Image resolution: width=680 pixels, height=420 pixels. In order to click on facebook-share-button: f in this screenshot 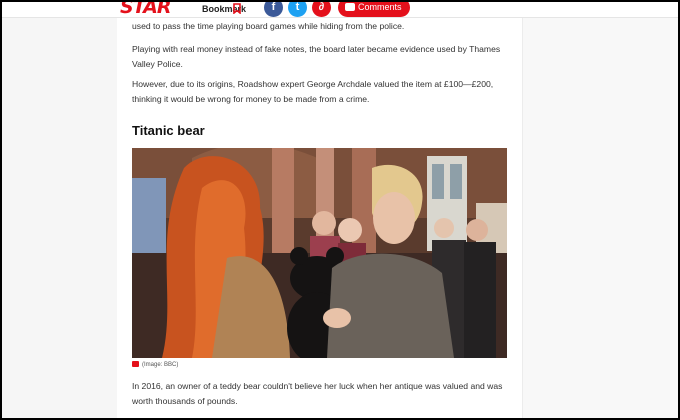, I will do `click(273, 9)`.